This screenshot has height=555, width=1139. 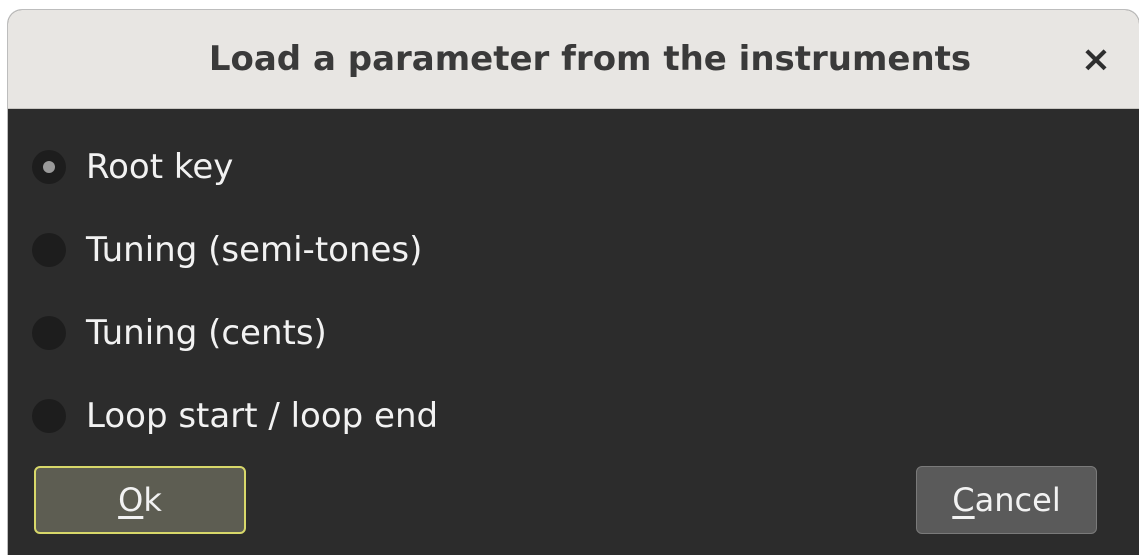 I want to click on option-root-key: Root key, so click(x=132, y=167).